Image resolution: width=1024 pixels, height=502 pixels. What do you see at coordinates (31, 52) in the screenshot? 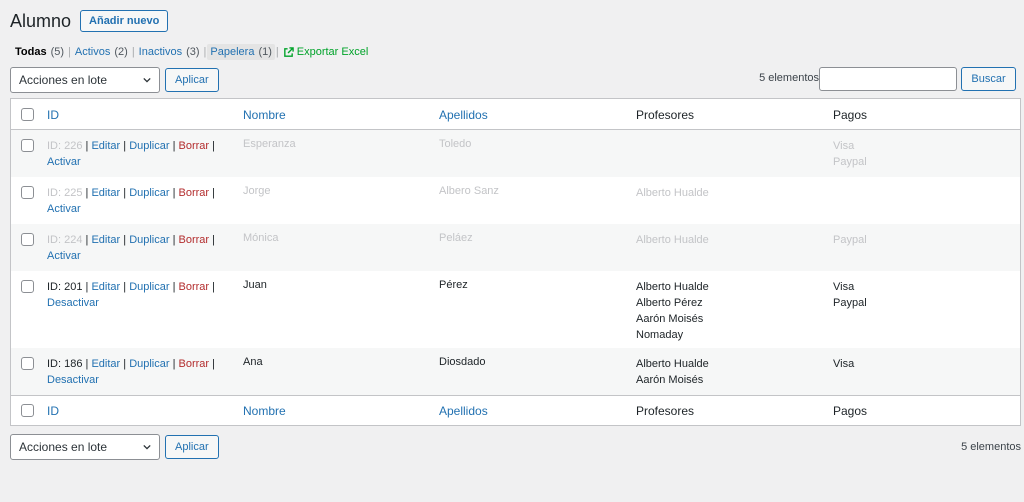
I see `view-all-link: Todas` at bounding box center [31, 52].